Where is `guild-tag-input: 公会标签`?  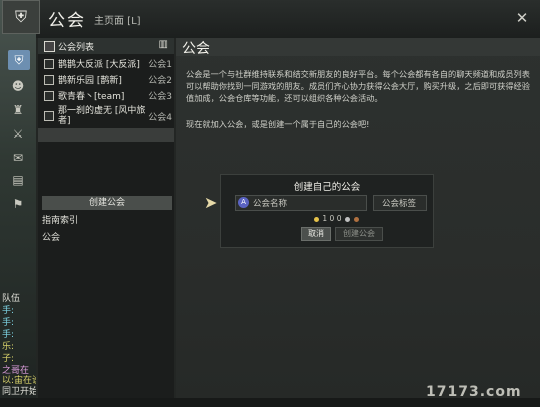 guild-tag-input: 公会标签 is located at coordinates (400, 203).